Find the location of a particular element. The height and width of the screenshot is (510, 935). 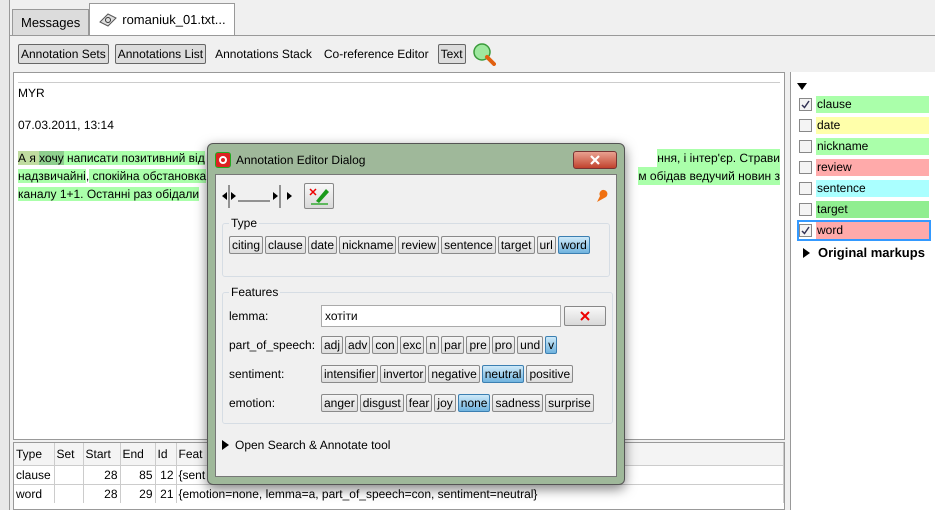

choice-button: target is located at coordinates (516, 245).